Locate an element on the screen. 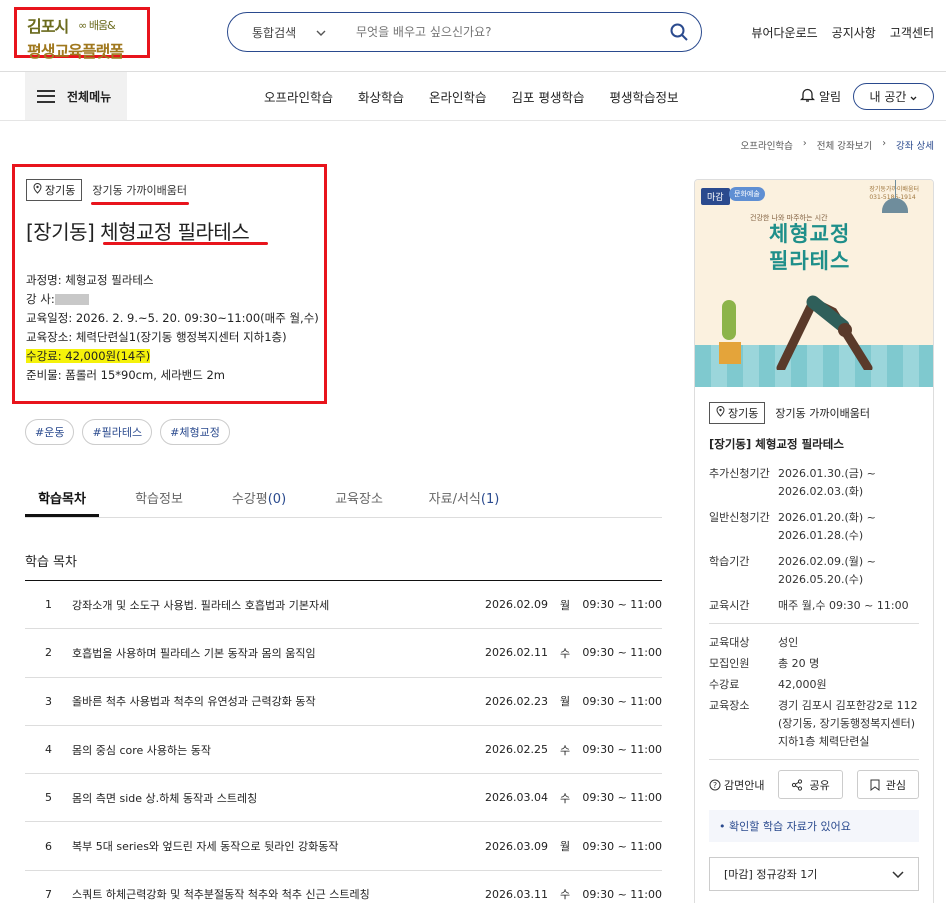 The image size is (946, 903). tag-list: #운동 #필라테스 #체형교정 is located at coordinates (127, 432).